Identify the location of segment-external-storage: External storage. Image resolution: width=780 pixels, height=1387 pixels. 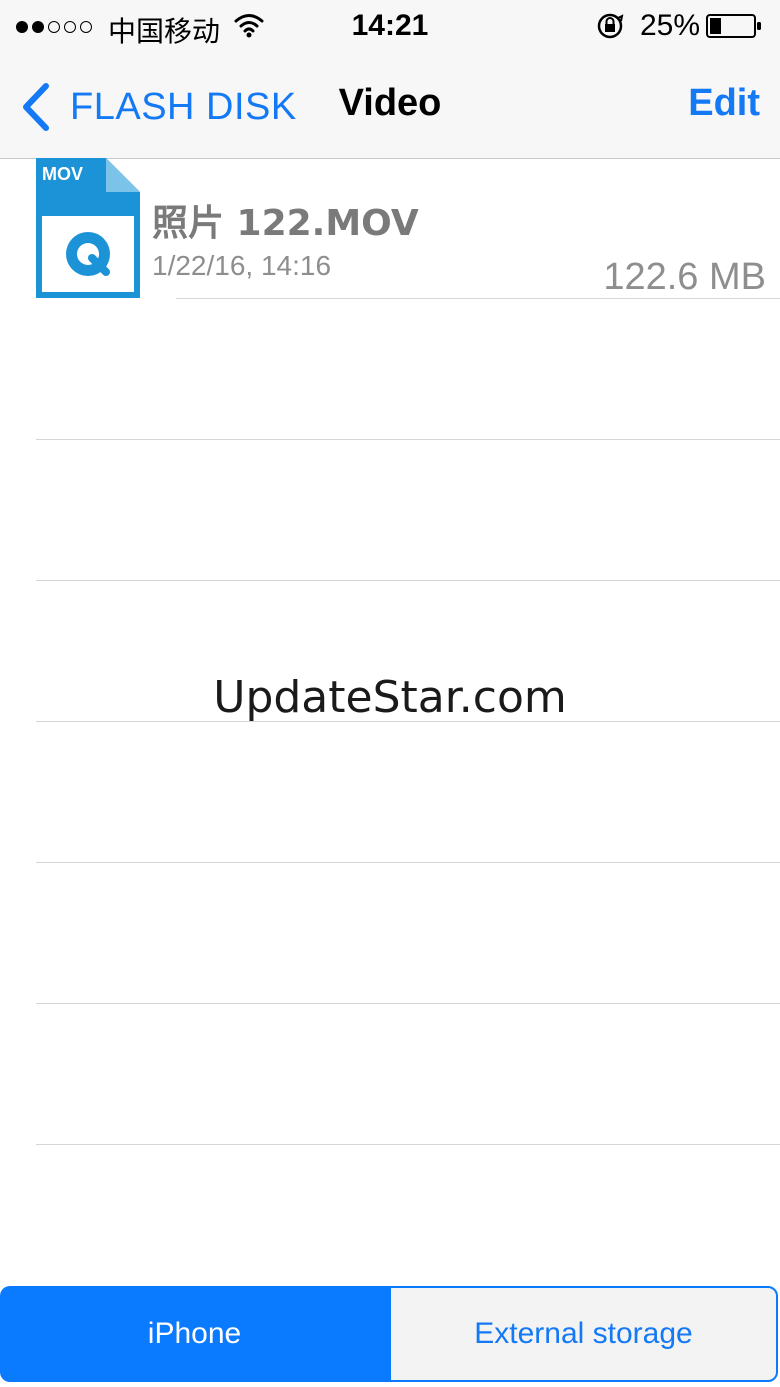
(583, 1334).